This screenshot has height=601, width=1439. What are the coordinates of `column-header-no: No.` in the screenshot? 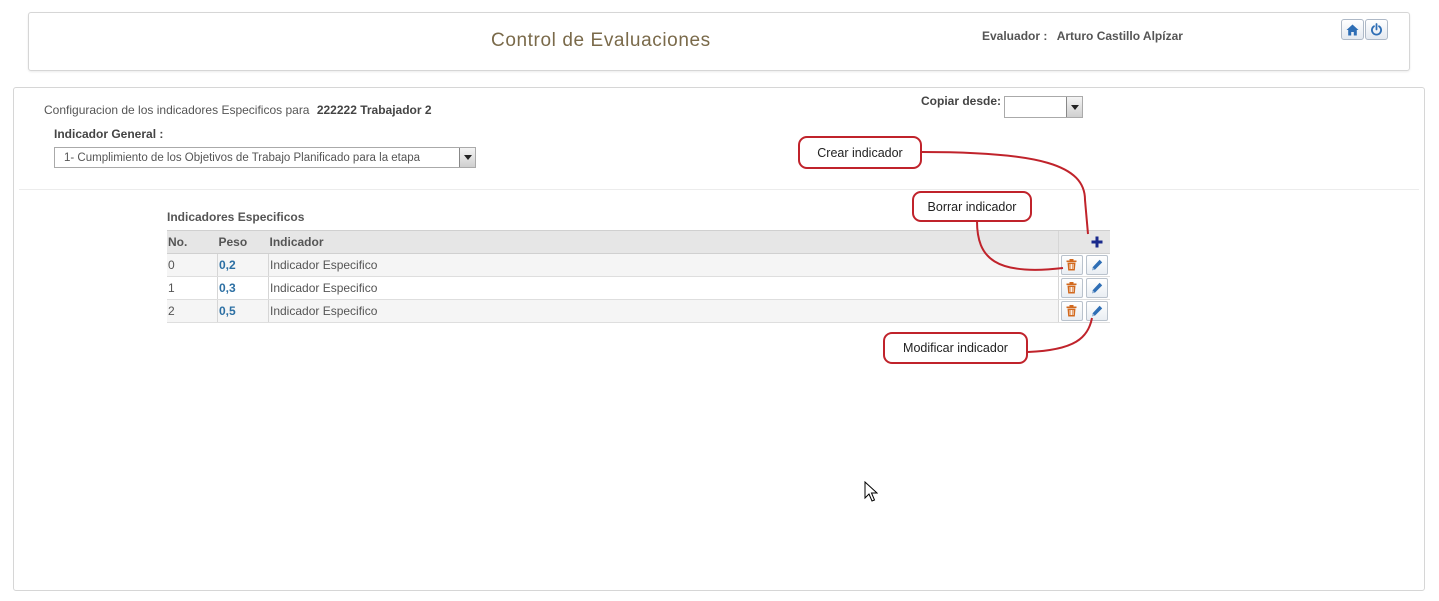 It's located at (192, 242).